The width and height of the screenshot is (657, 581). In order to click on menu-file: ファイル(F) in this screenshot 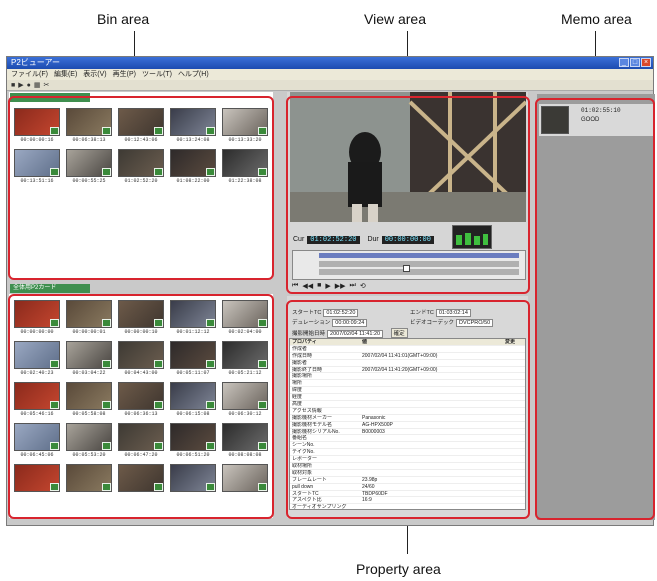, I will do `click(29, 74)`.